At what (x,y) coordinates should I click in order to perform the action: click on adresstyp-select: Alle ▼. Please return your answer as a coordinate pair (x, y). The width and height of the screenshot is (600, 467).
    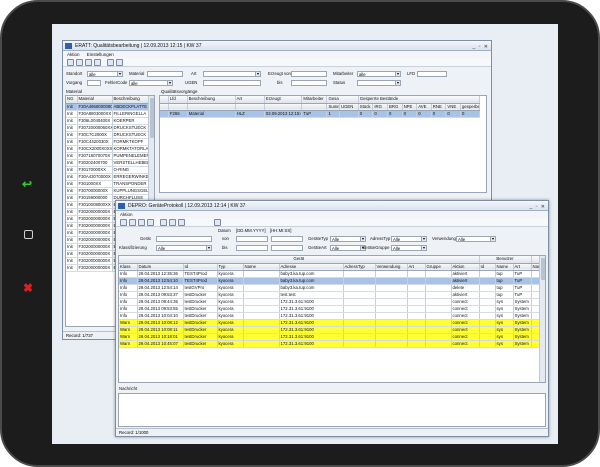
    Looking at the image, I should click on (409, 239).